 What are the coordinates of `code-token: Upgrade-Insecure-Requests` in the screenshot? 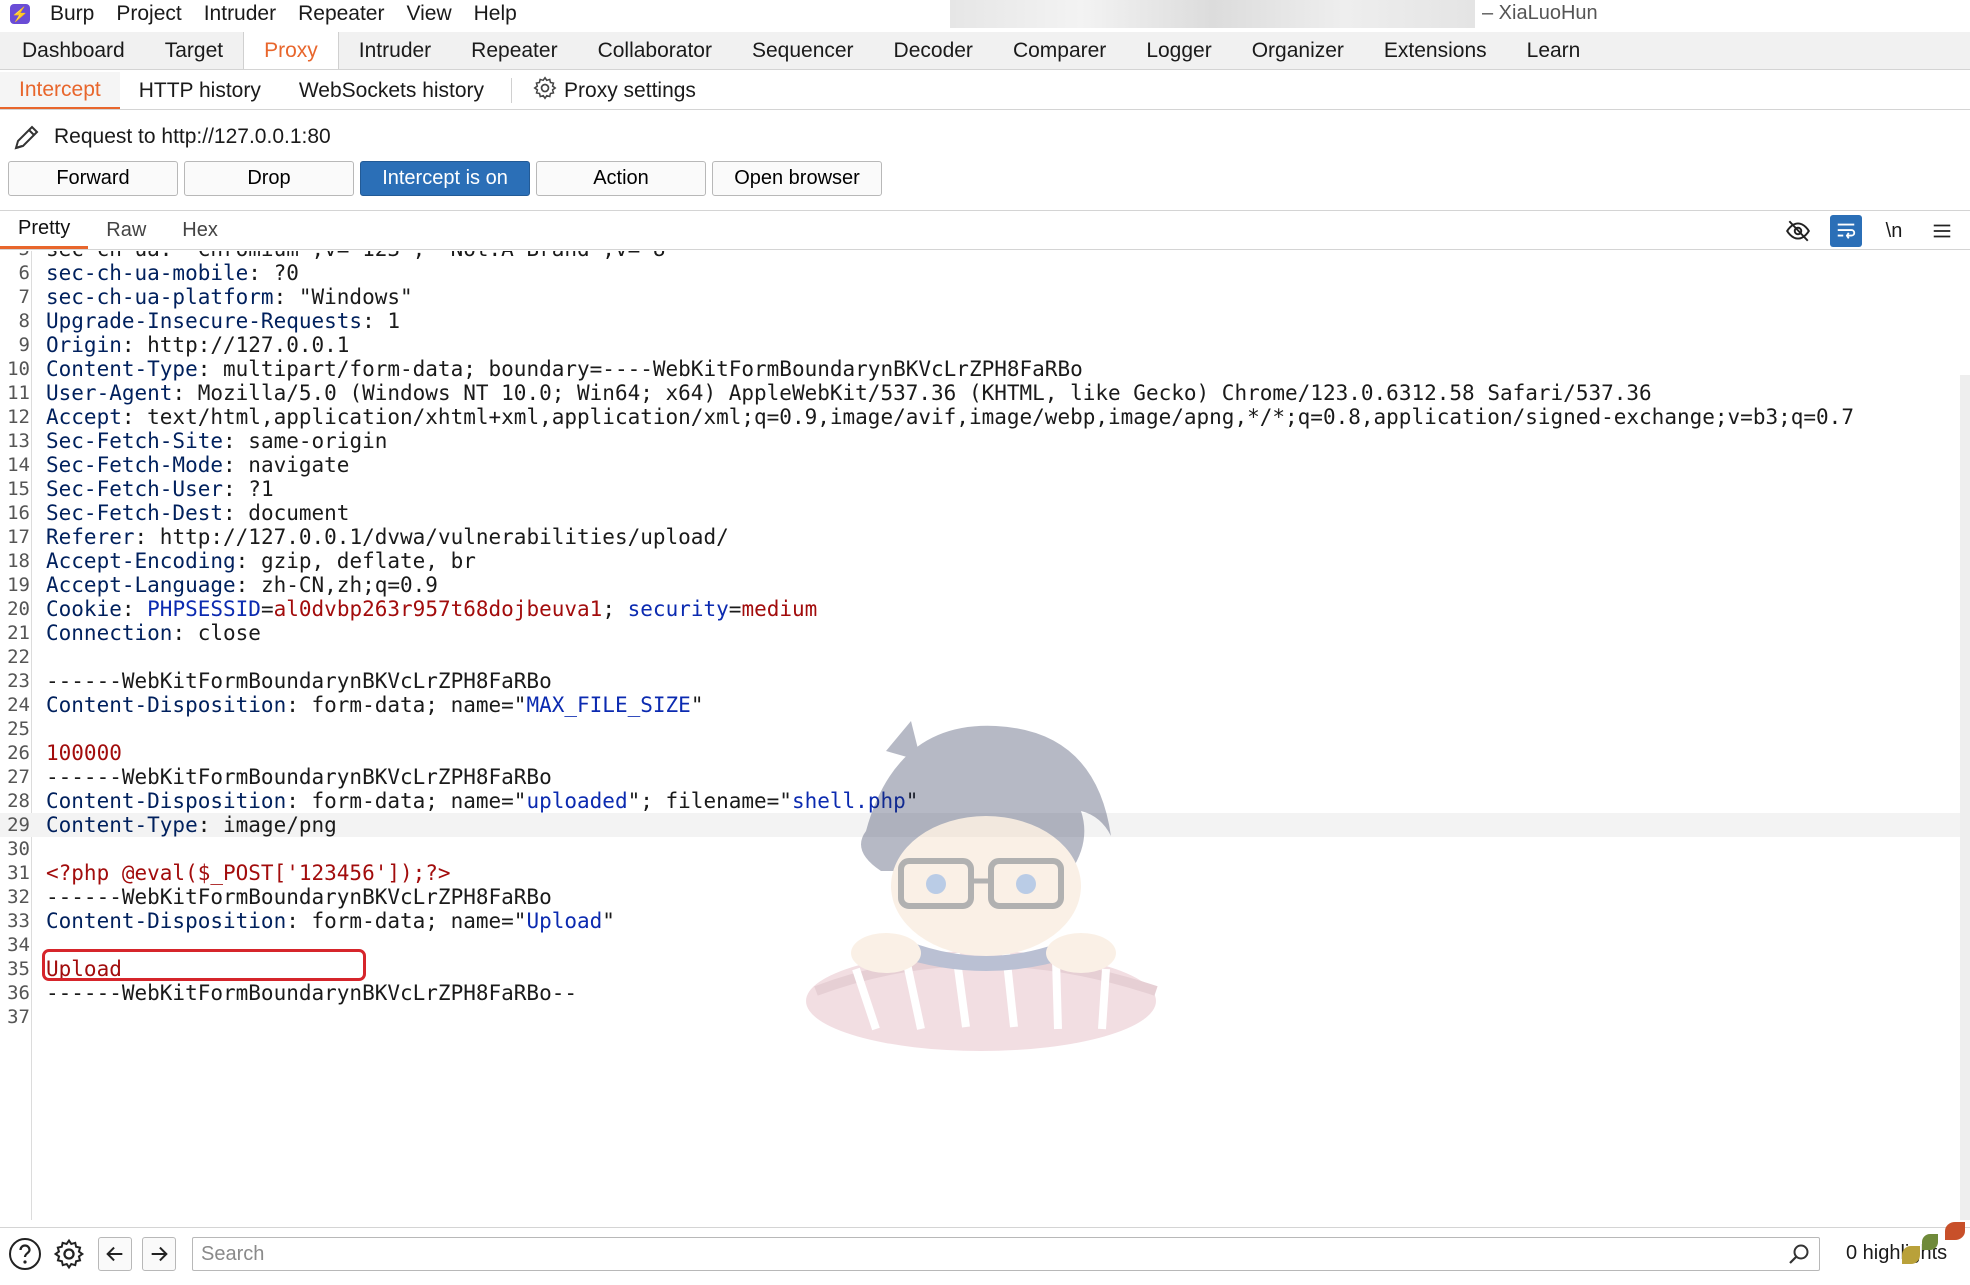 It's located at (204, 321).